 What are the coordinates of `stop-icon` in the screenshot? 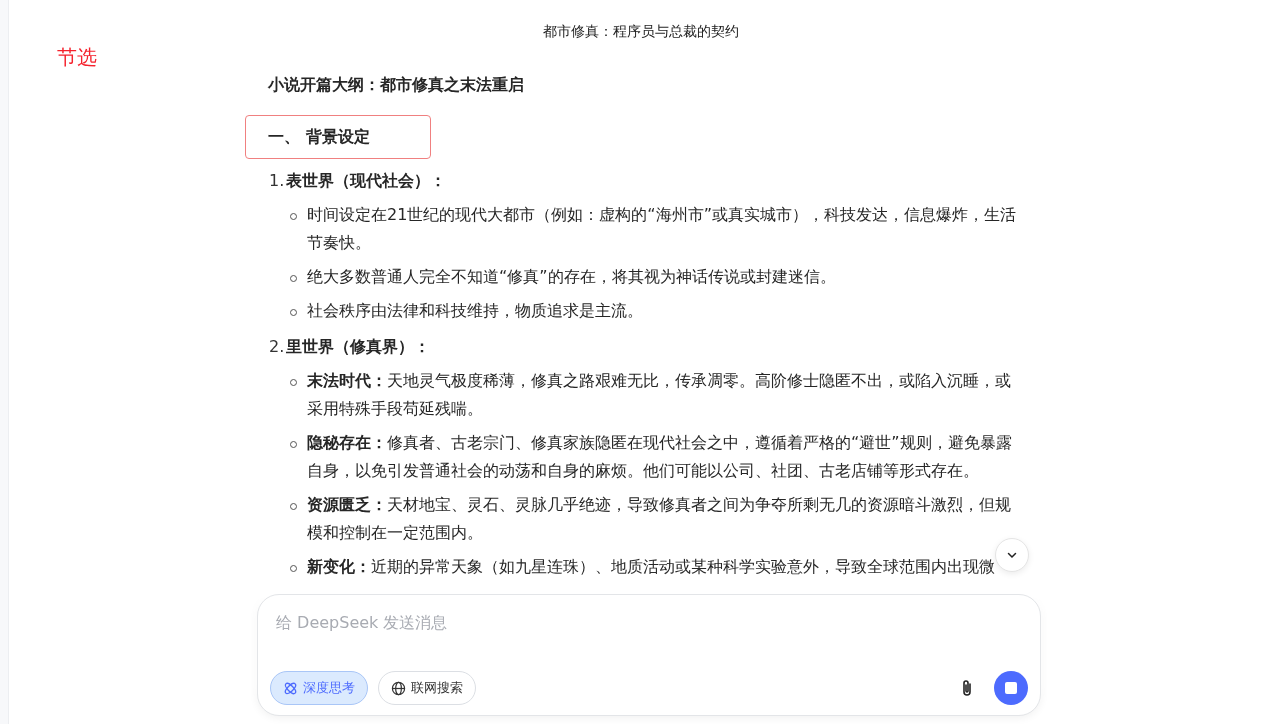 It's located at (1011, 688).